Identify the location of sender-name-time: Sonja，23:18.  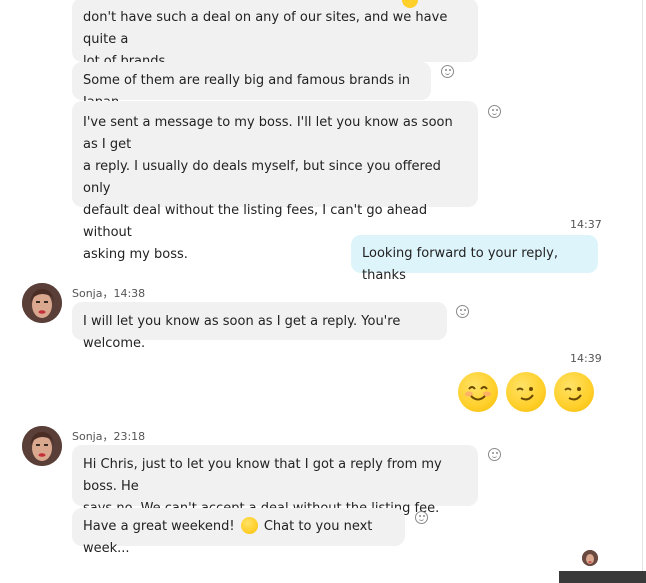
(109, 436).